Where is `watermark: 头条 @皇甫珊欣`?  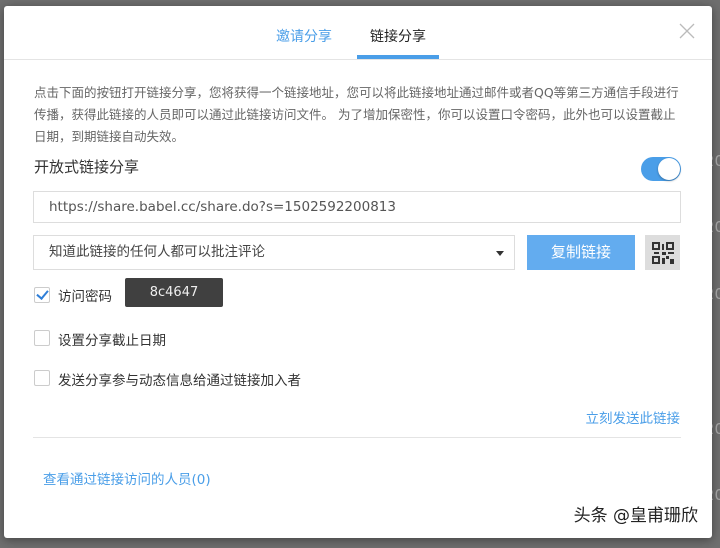 watermark: 头条 @皇甫珊欣 is located at coordinates (635, 516).